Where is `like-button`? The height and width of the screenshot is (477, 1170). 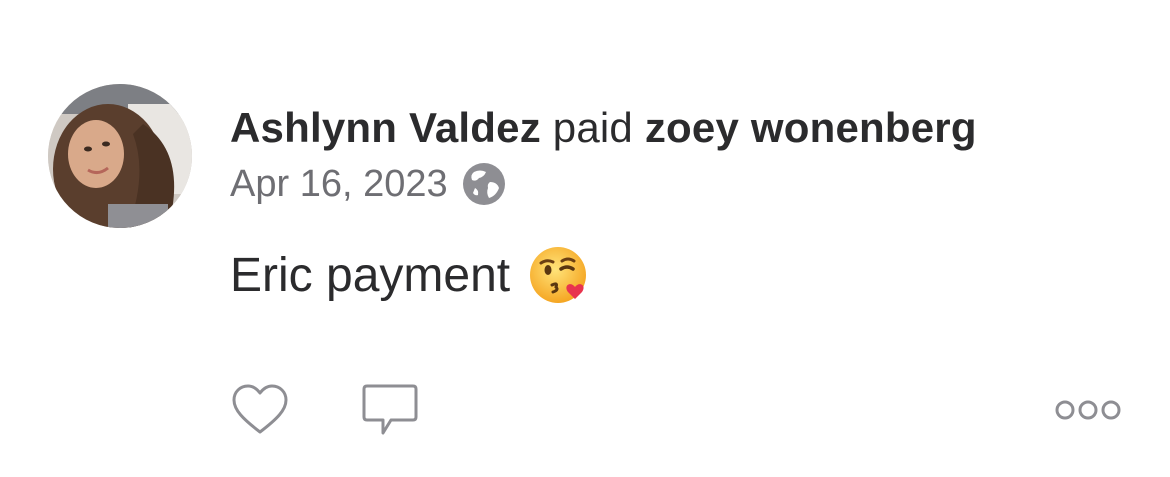 like-button is located at coordinates (260, 410).